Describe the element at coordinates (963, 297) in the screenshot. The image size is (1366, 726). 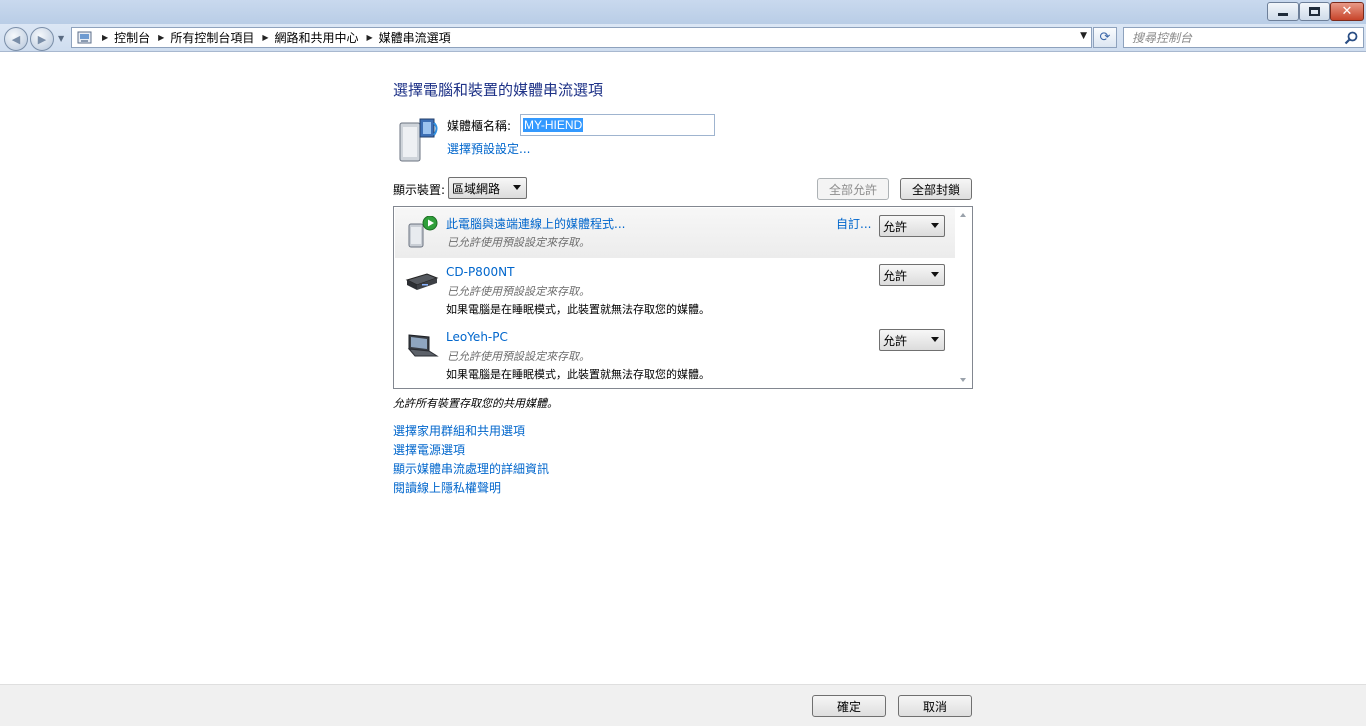
I see `device-list-scrollbar` at that location.